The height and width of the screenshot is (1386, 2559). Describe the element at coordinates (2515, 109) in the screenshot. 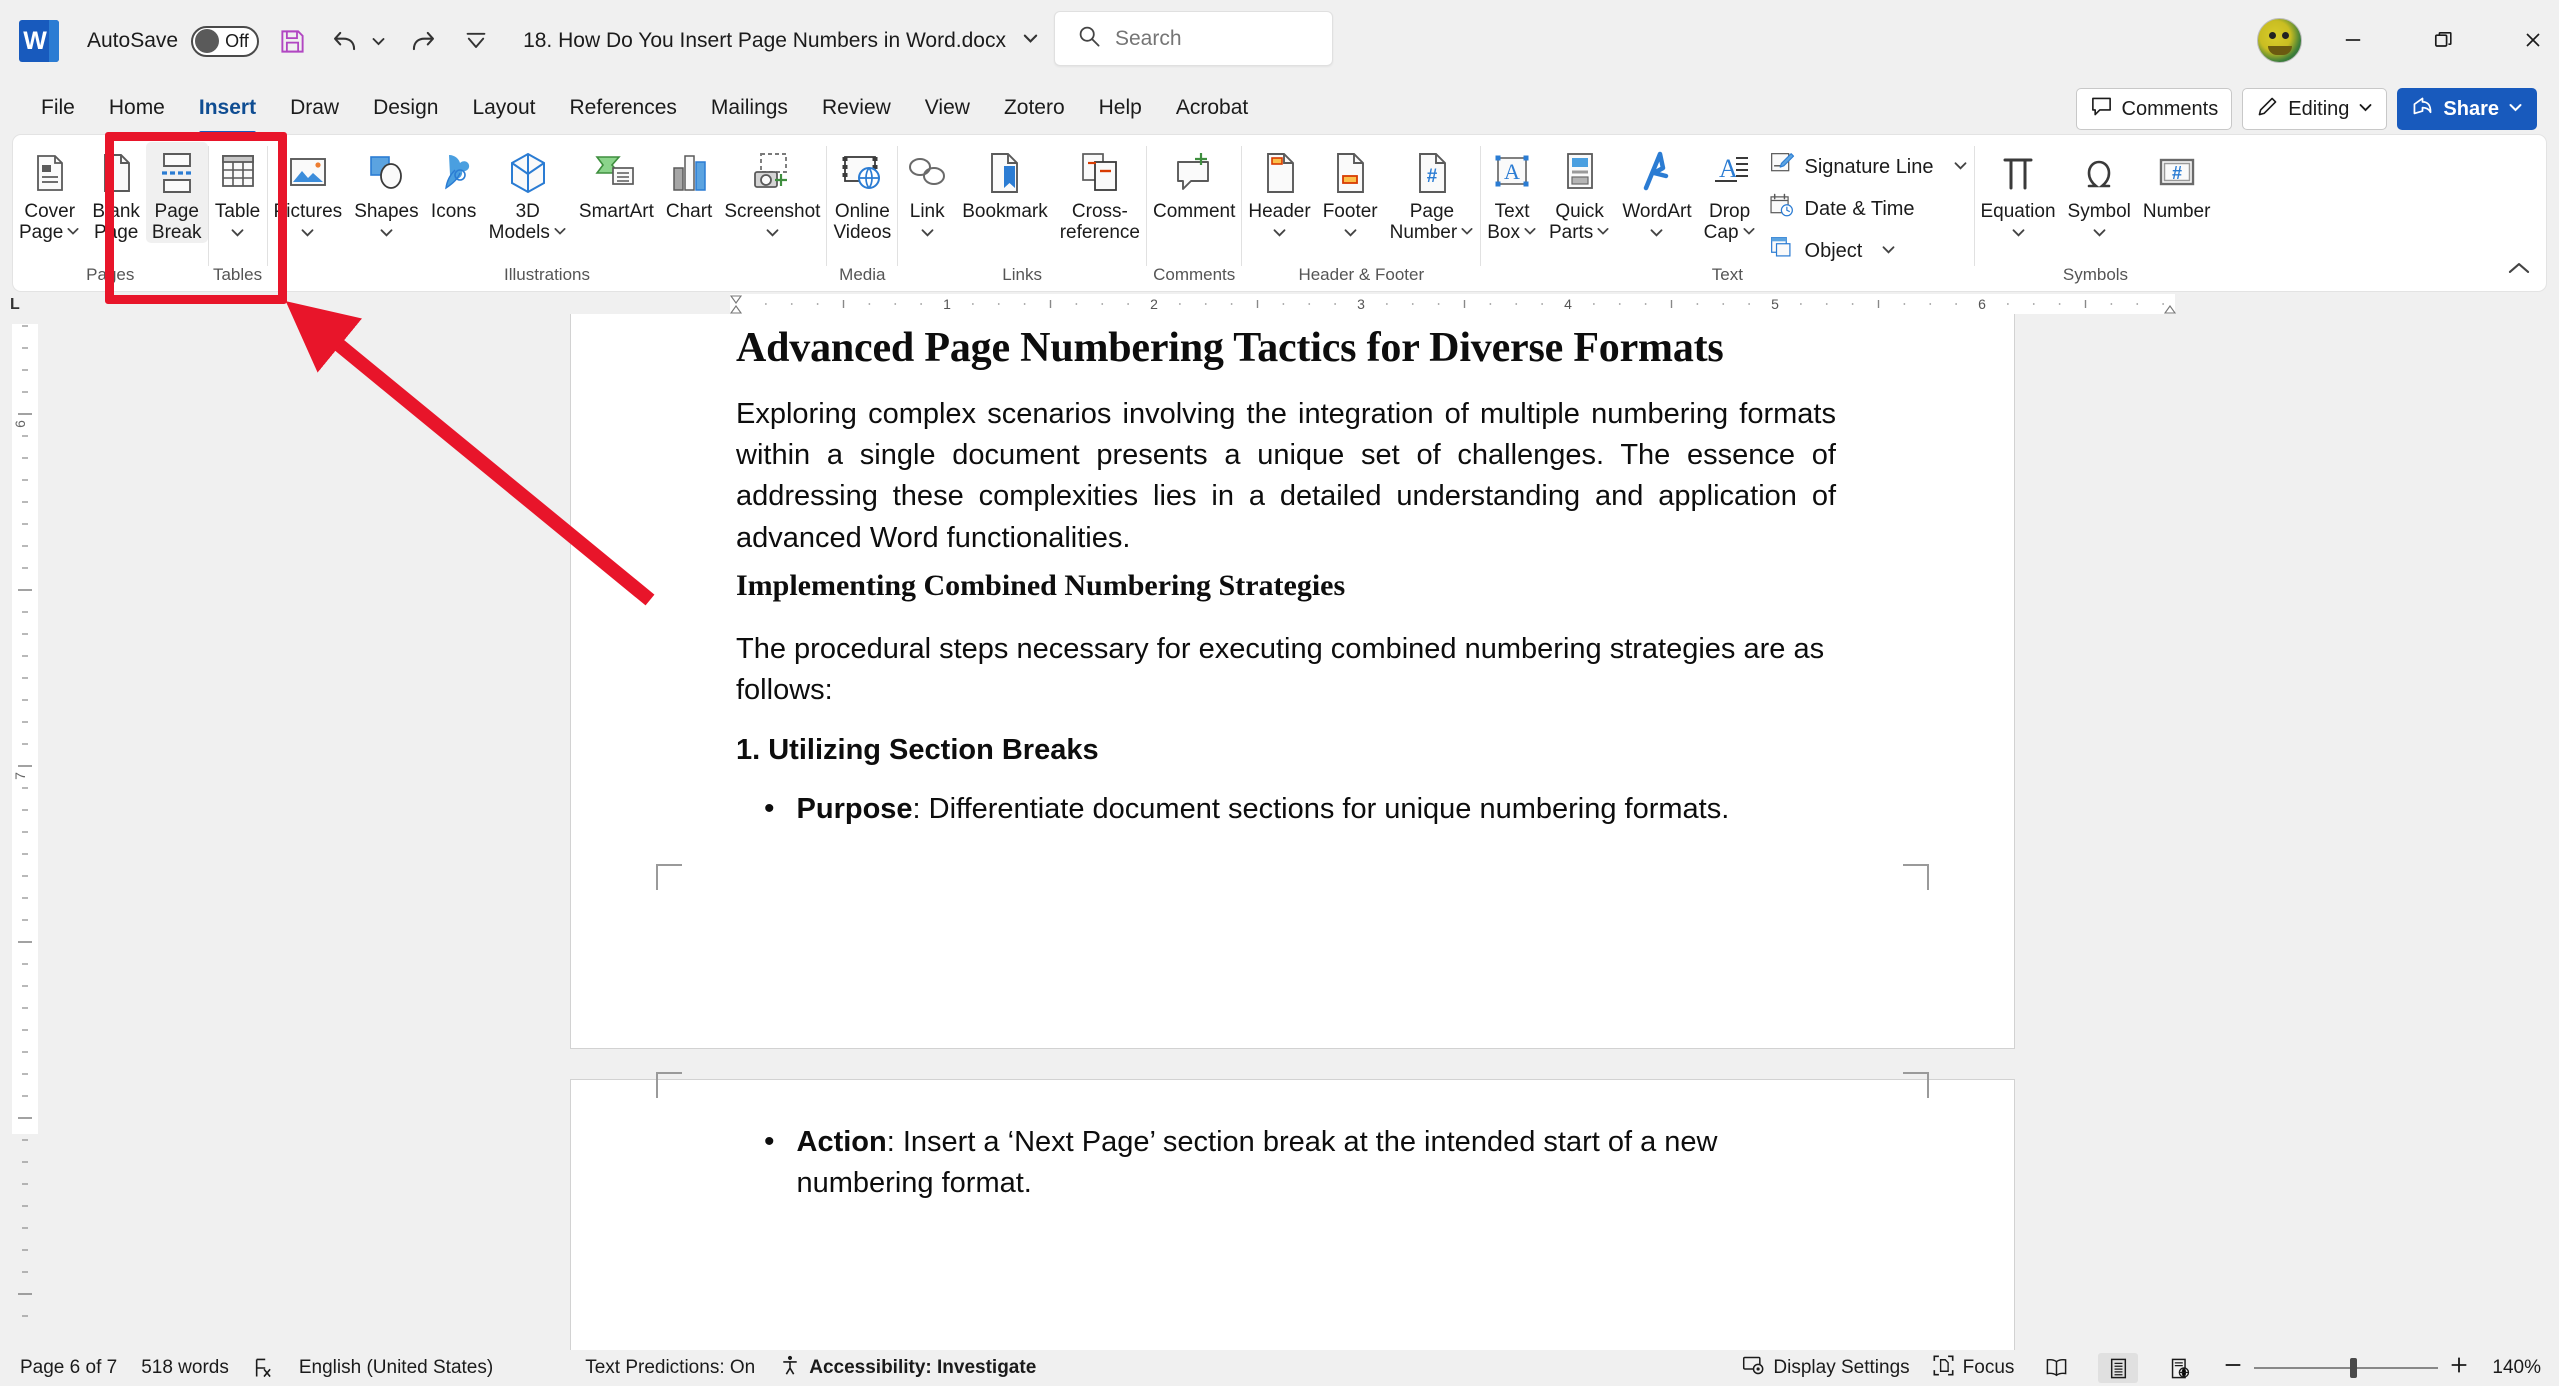

I see `share-chevron-down-icon` at that location.